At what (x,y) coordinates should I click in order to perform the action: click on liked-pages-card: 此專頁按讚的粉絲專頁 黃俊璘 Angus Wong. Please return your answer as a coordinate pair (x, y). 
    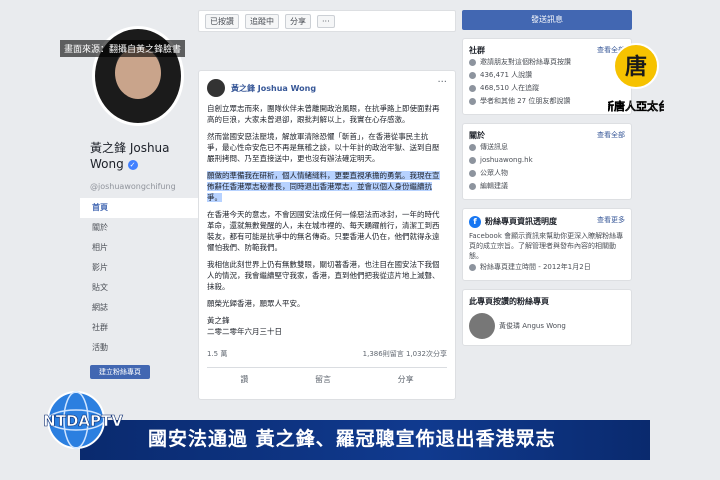
    Looking at the image, I should click on (547, 317).